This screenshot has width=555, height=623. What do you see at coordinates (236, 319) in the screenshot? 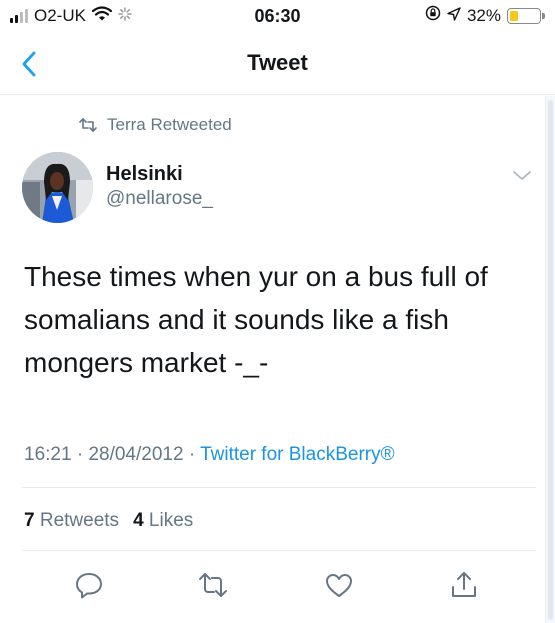
I see `tweet-text-line: somalians and it sounds like a fish` at bounding box center [236, 319].